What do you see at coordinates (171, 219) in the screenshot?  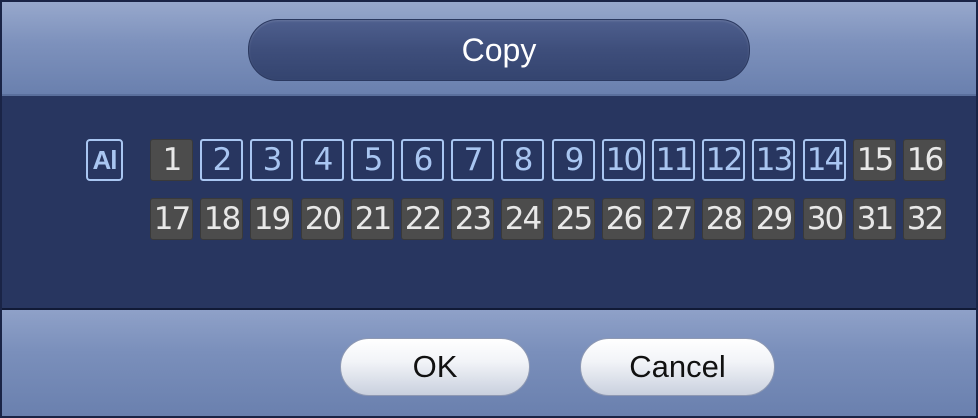 I see `channel-checkbox-17: 17` at bounding box center [171, 219].